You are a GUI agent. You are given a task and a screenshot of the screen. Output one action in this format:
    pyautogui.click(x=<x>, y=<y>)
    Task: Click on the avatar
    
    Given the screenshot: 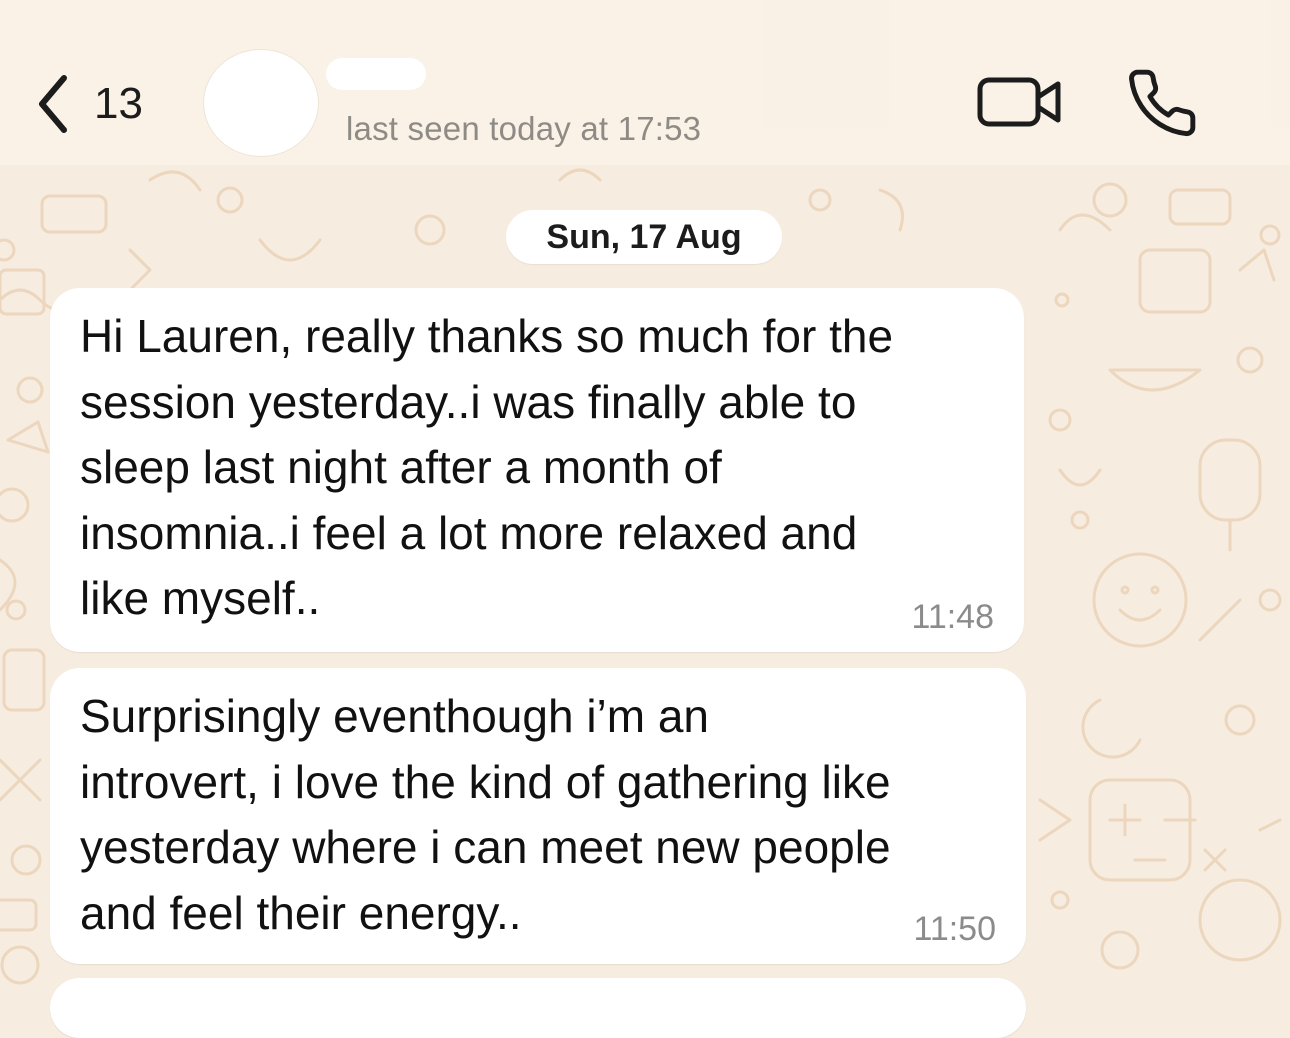 What is the action you would take?
    pyautogui.click(x=261, y=103)
    